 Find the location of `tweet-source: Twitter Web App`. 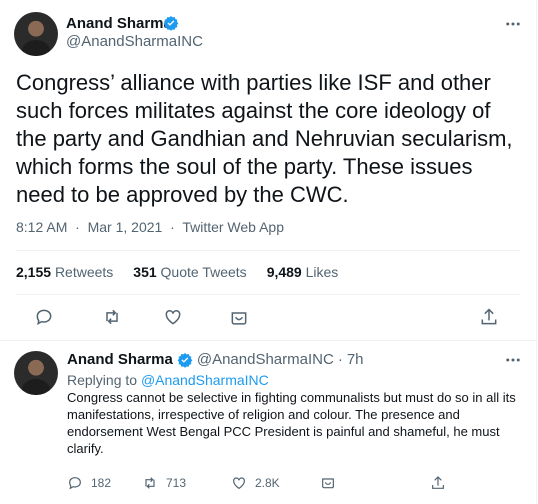

tweet-source: Twitter Web App is located at coordinates (233, 227).